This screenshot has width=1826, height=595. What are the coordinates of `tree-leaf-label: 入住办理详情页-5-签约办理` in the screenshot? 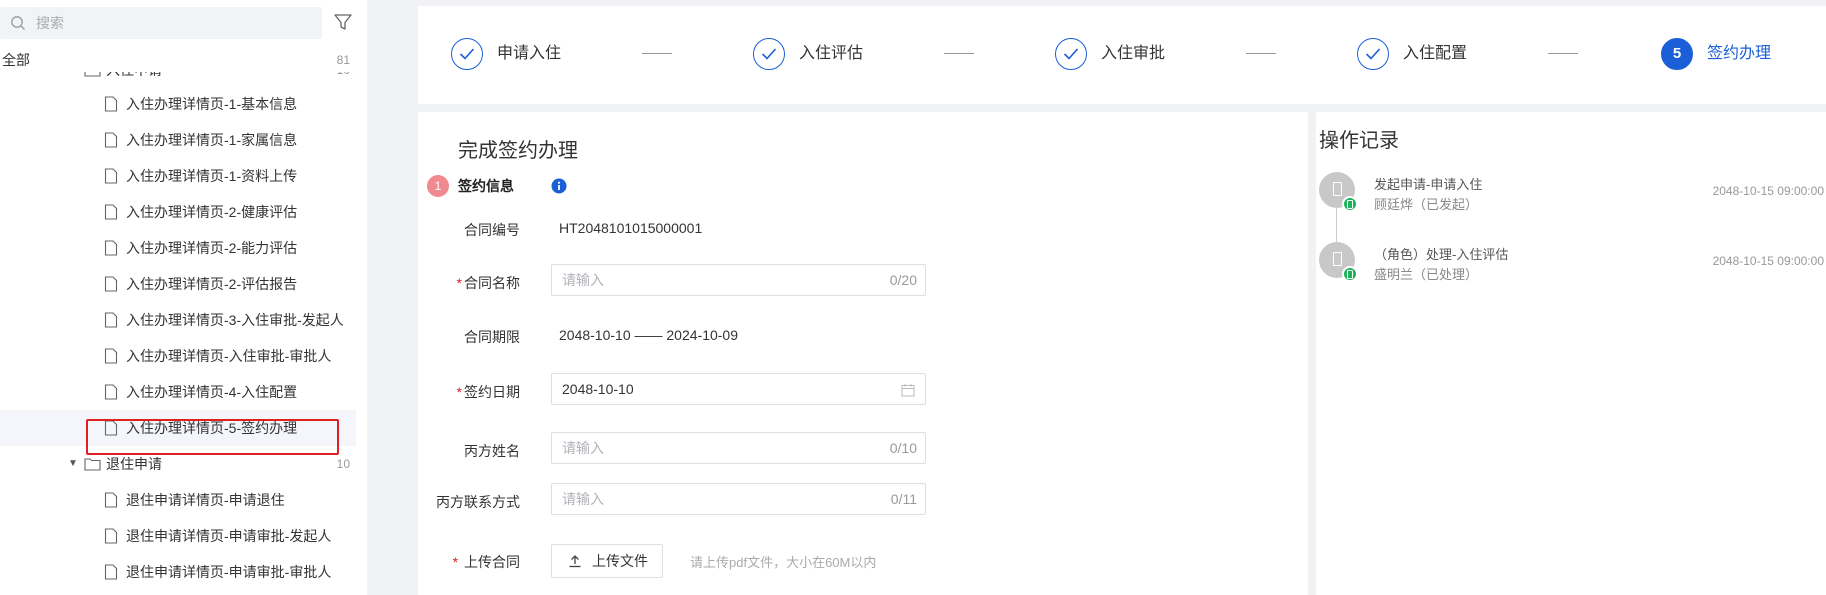 It's located at (212, 428).